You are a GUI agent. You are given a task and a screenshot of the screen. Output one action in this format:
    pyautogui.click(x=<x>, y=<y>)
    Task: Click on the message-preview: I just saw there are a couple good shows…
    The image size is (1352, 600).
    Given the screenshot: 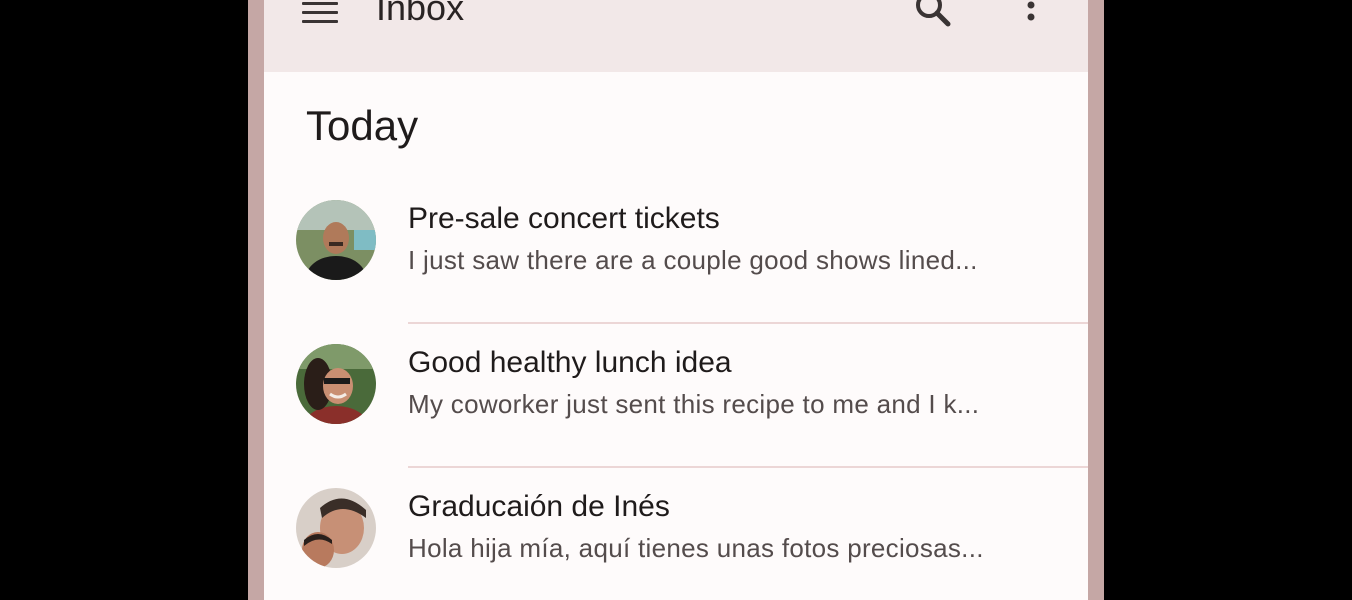 What is the action you would take?
    pyautogui.click(x=693, y=260)
    